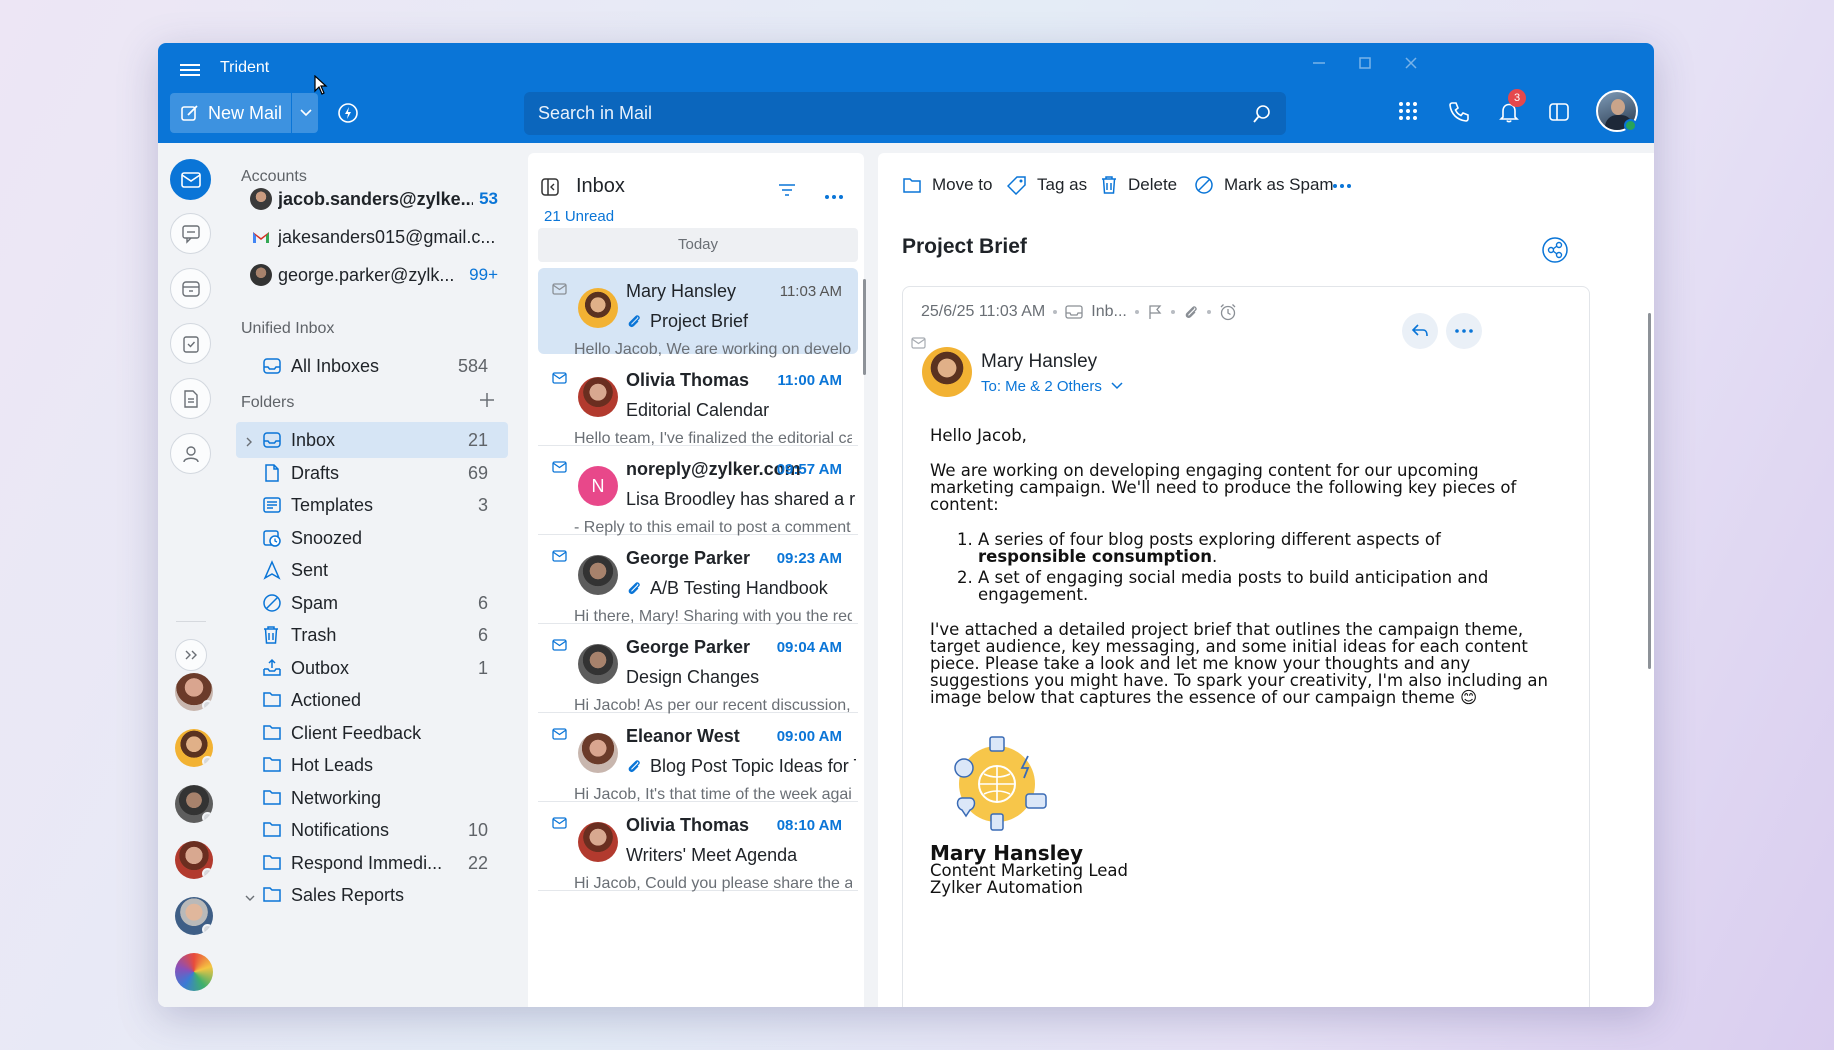 The image size is (1834, 1050). What do you see at coordinates (579, 216) in the screenshot?
I see `unread-count: 21 Unread` at bounding box center [579, 216].